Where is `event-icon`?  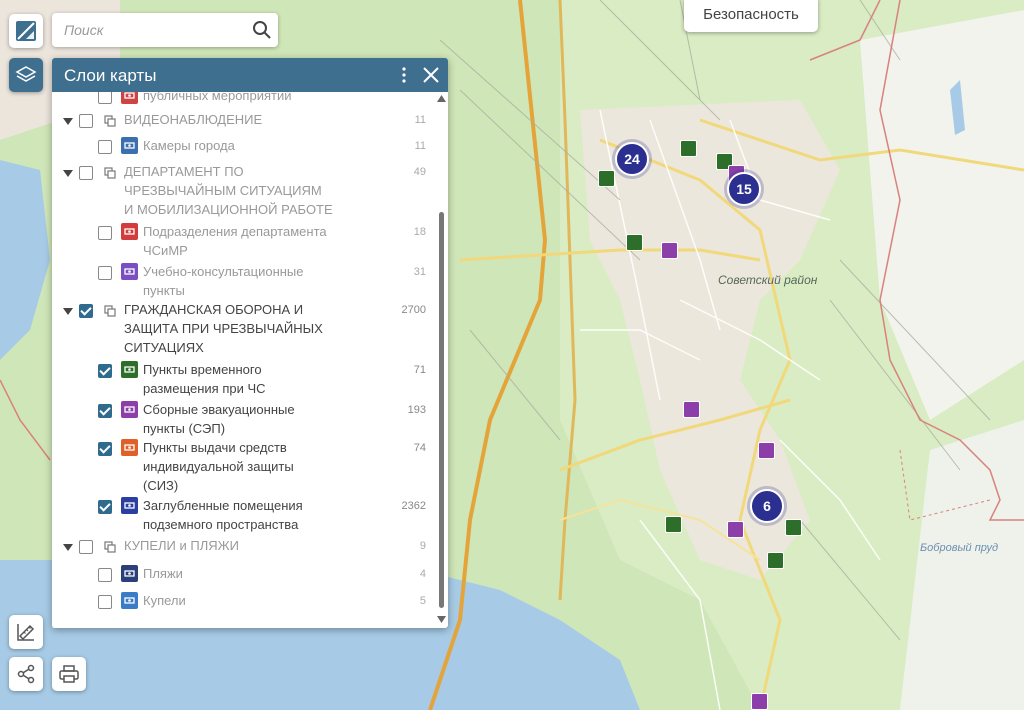 event-icon is located at coordinates (129, 98).